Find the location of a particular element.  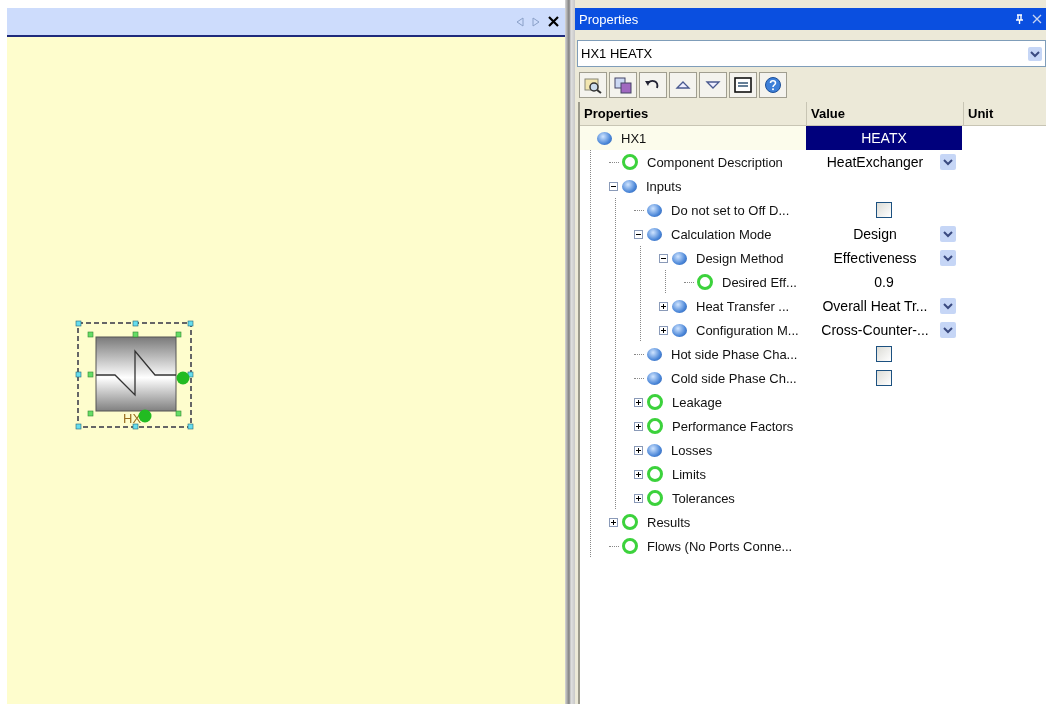

pin-icon is located at coordinates (1019, 19).